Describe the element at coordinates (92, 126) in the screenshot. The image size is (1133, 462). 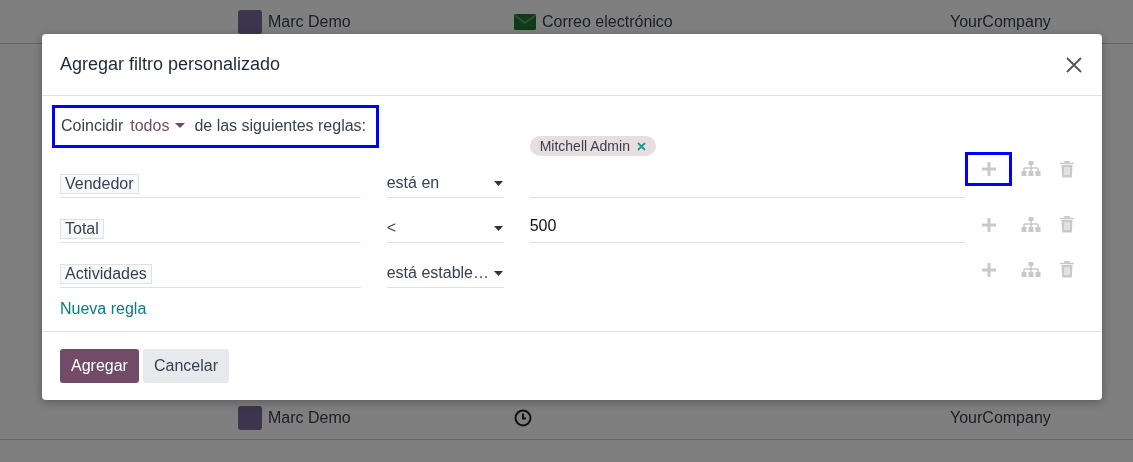
I see `match-prefix: Coincidir` at that location.